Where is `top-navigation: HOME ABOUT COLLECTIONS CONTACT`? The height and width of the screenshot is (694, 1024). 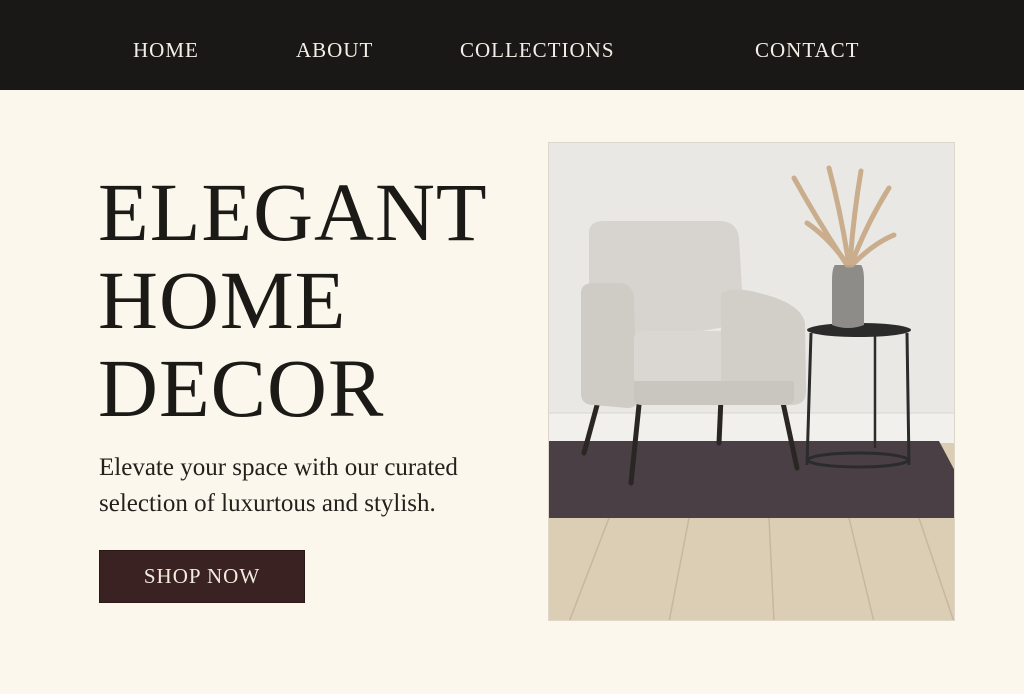 top-navigation: HOME ABOUT COLLECTIONS CONTACT is located at coordinates (512, 45).